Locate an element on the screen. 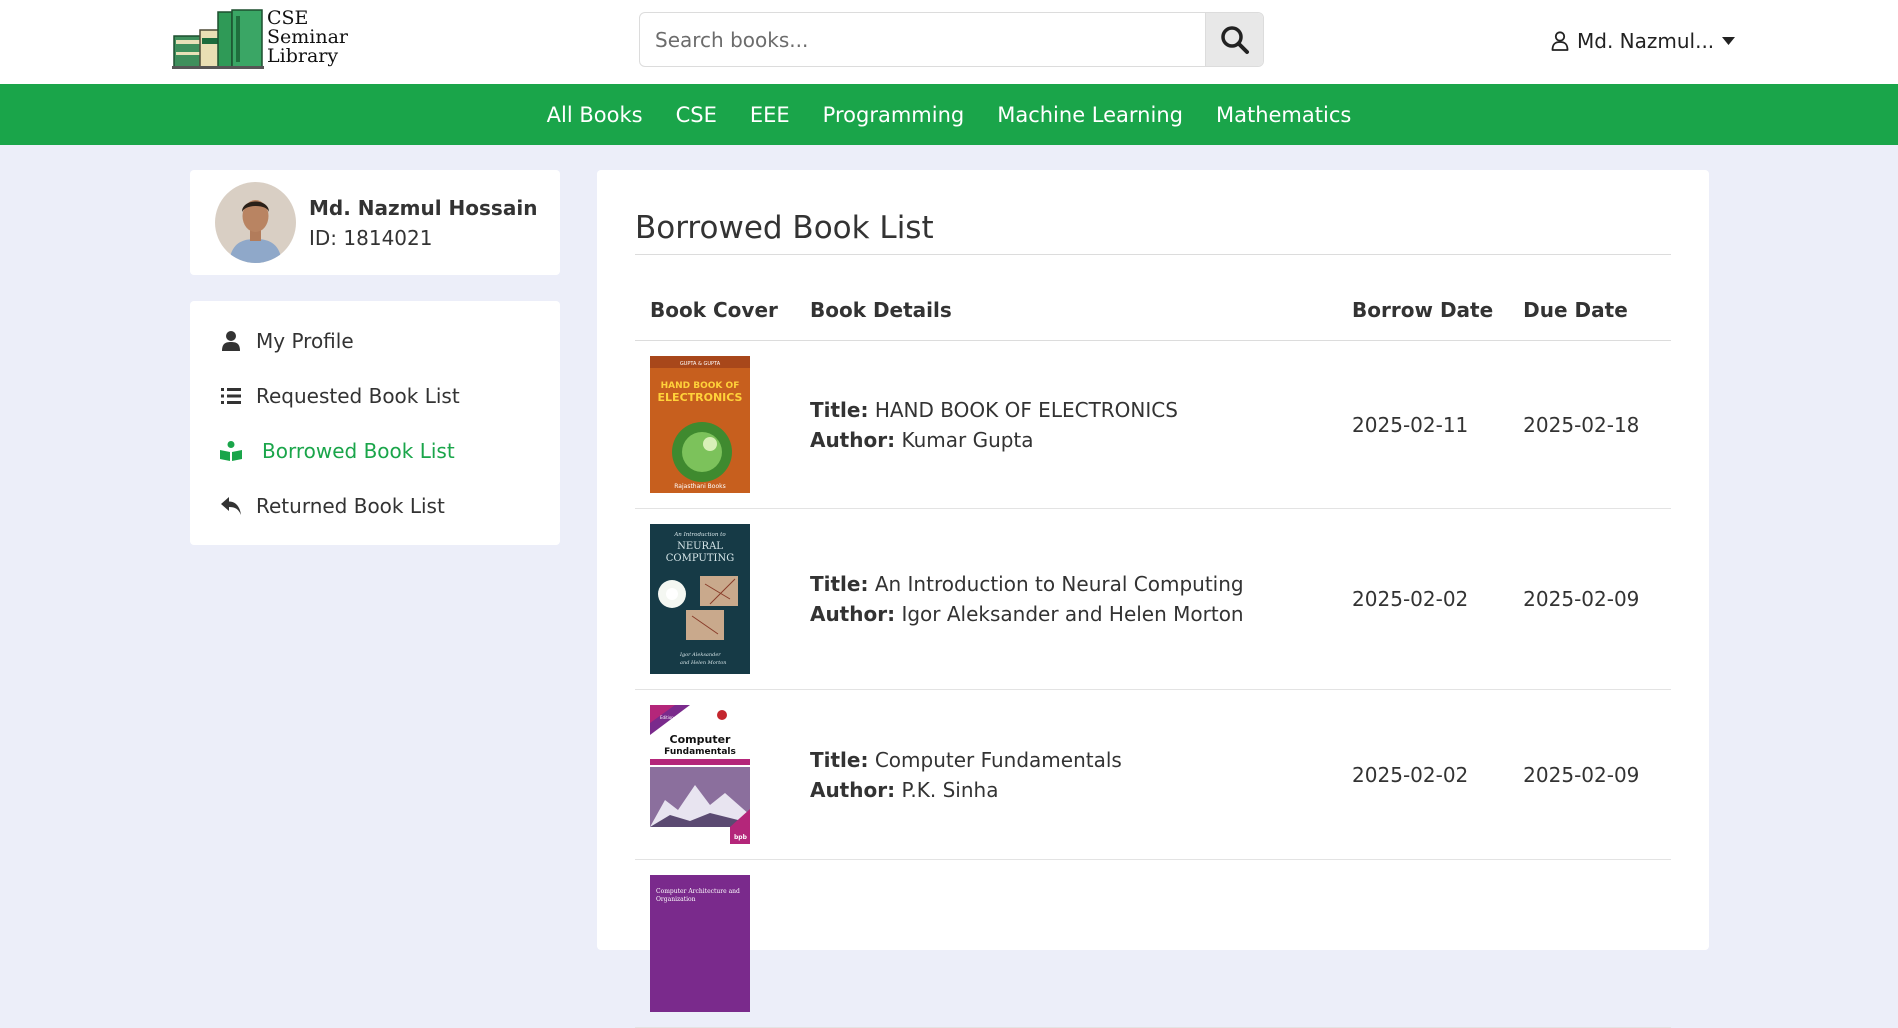  book-title: HAND BOOK OF ELECTRONICS is located at coordinates (1026, 409).